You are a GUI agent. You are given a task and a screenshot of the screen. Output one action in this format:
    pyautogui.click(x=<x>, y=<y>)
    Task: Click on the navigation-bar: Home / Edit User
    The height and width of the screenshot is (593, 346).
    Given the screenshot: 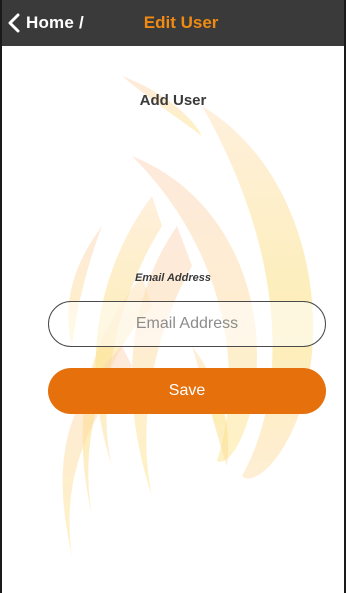 What is the action you would take?
    pyautogui.click(x=173, y=23)
    